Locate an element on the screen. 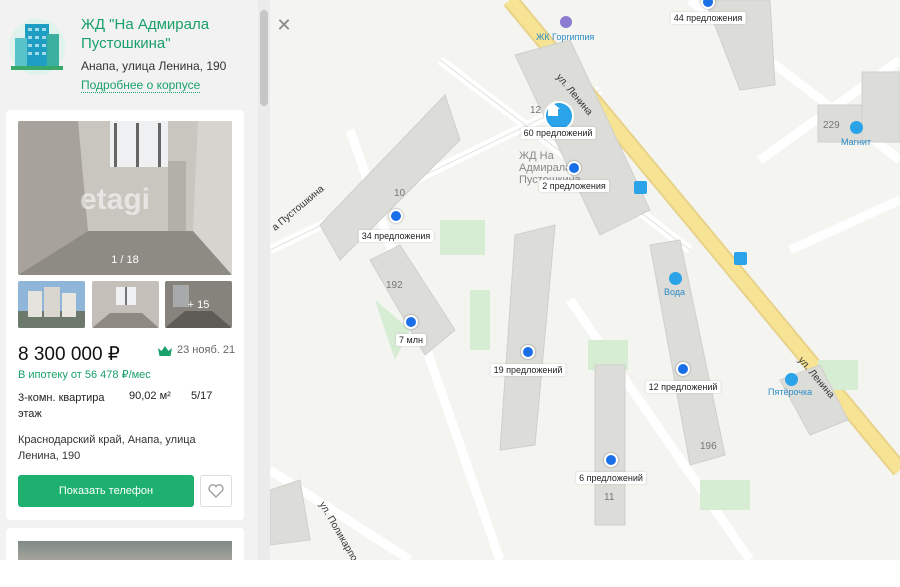  complex-details-link: Подробнее о корпусе is located at coordinates (141, 85).